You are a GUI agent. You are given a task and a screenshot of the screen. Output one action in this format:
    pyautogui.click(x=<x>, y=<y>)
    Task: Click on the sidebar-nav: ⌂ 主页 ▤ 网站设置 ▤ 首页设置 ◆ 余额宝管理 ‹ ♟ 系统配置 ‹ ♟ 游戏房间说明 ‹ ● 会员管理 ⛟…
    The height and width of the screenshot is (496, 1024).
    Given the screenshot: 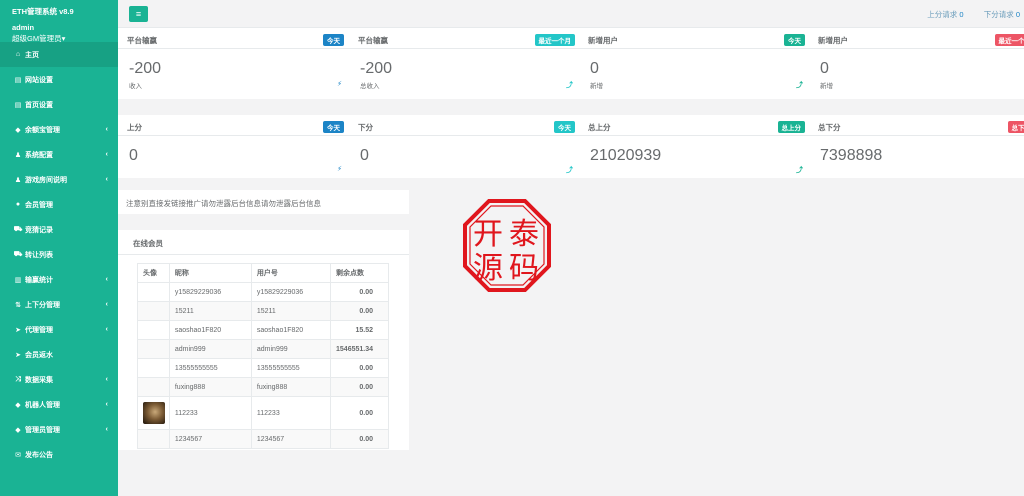 What is the action you would take?
    pyautogui.click(x=59, y=254)
    